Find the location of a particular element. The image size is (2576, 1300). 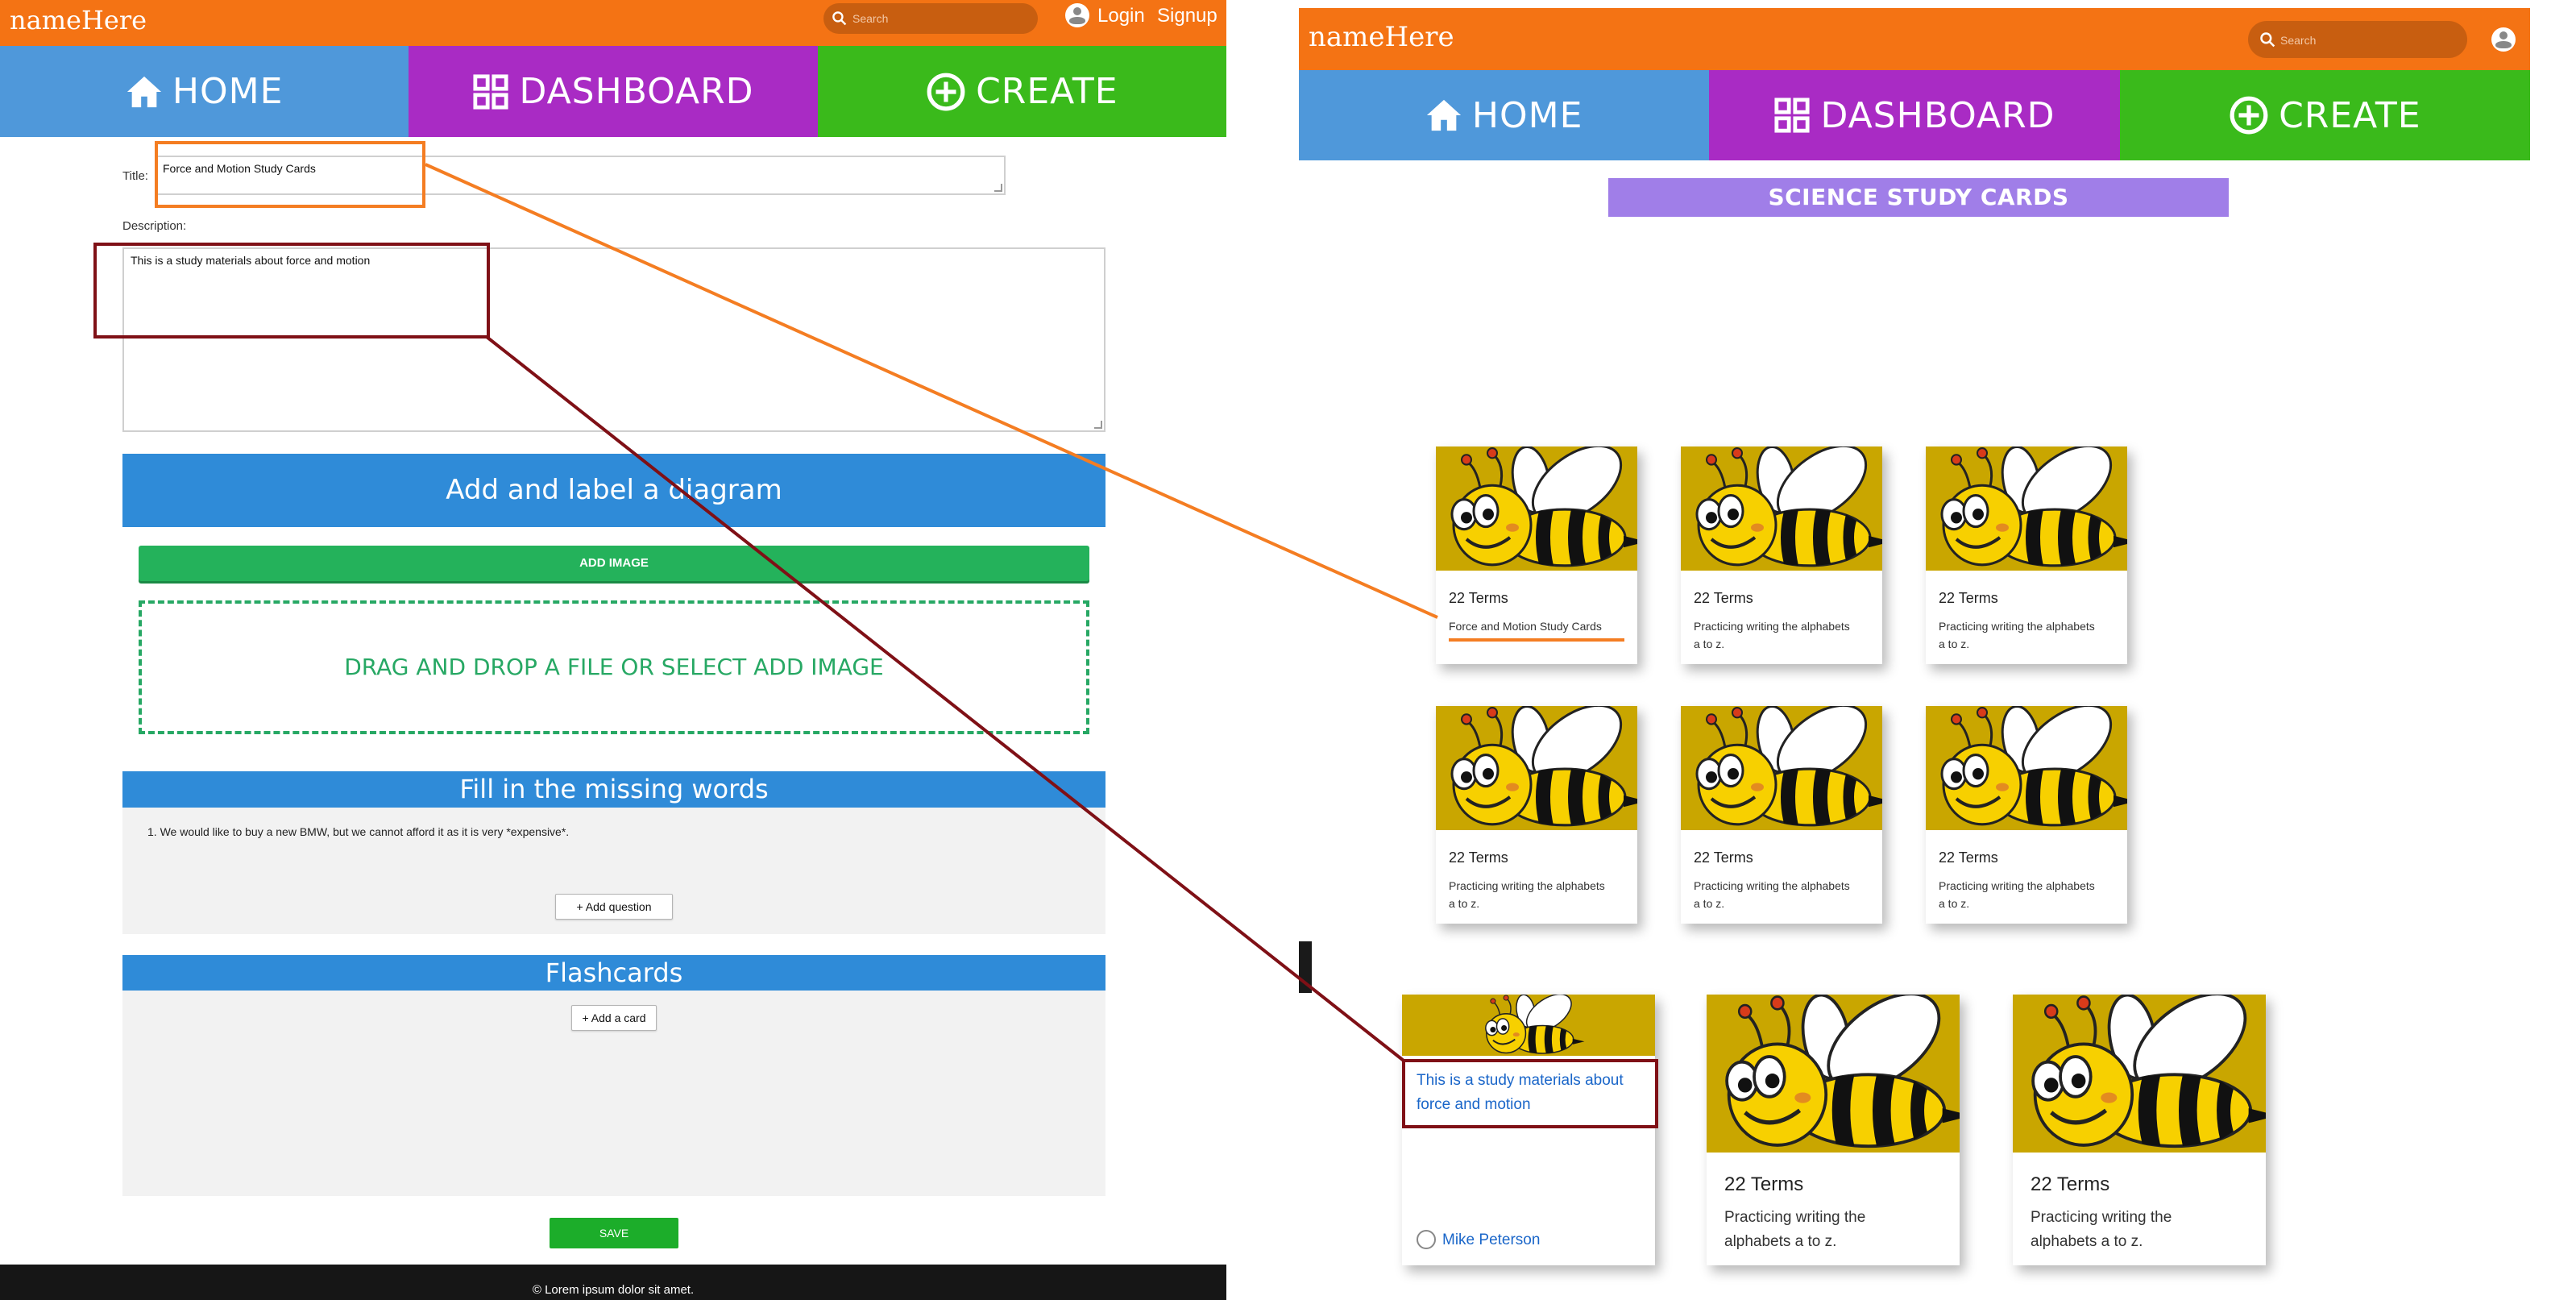

dashboard-main-nav: HOME DASHBOARD CREATE is located at coordinates (1914, 115).